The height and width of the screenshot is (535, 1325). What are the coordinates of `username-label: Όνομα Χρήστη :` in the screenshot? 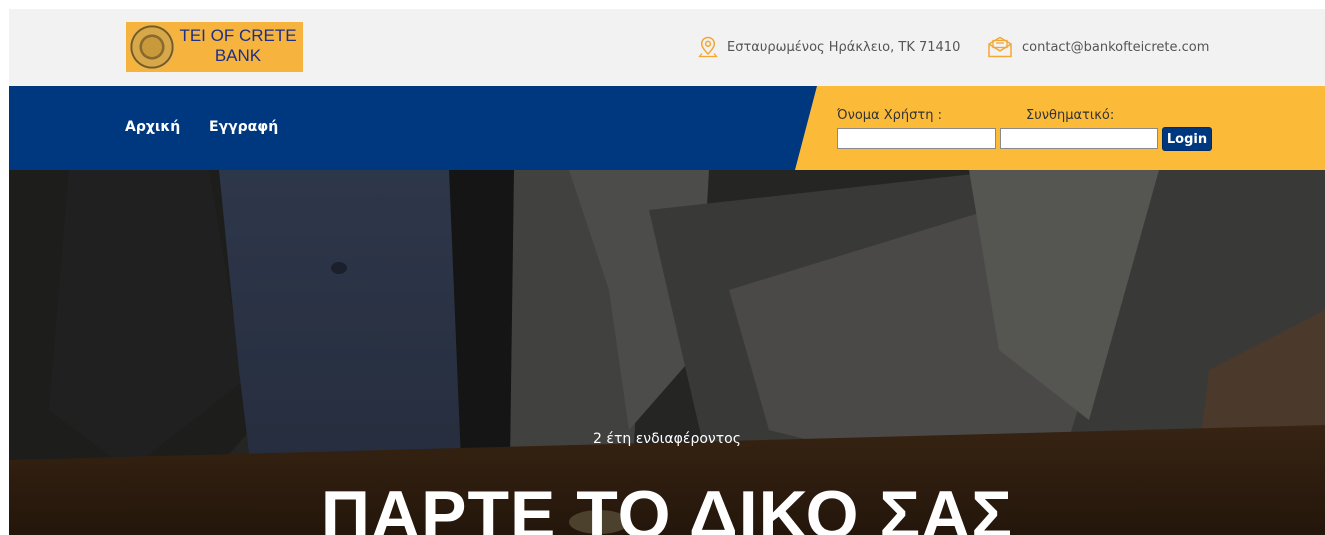 It's located at (889, 115).